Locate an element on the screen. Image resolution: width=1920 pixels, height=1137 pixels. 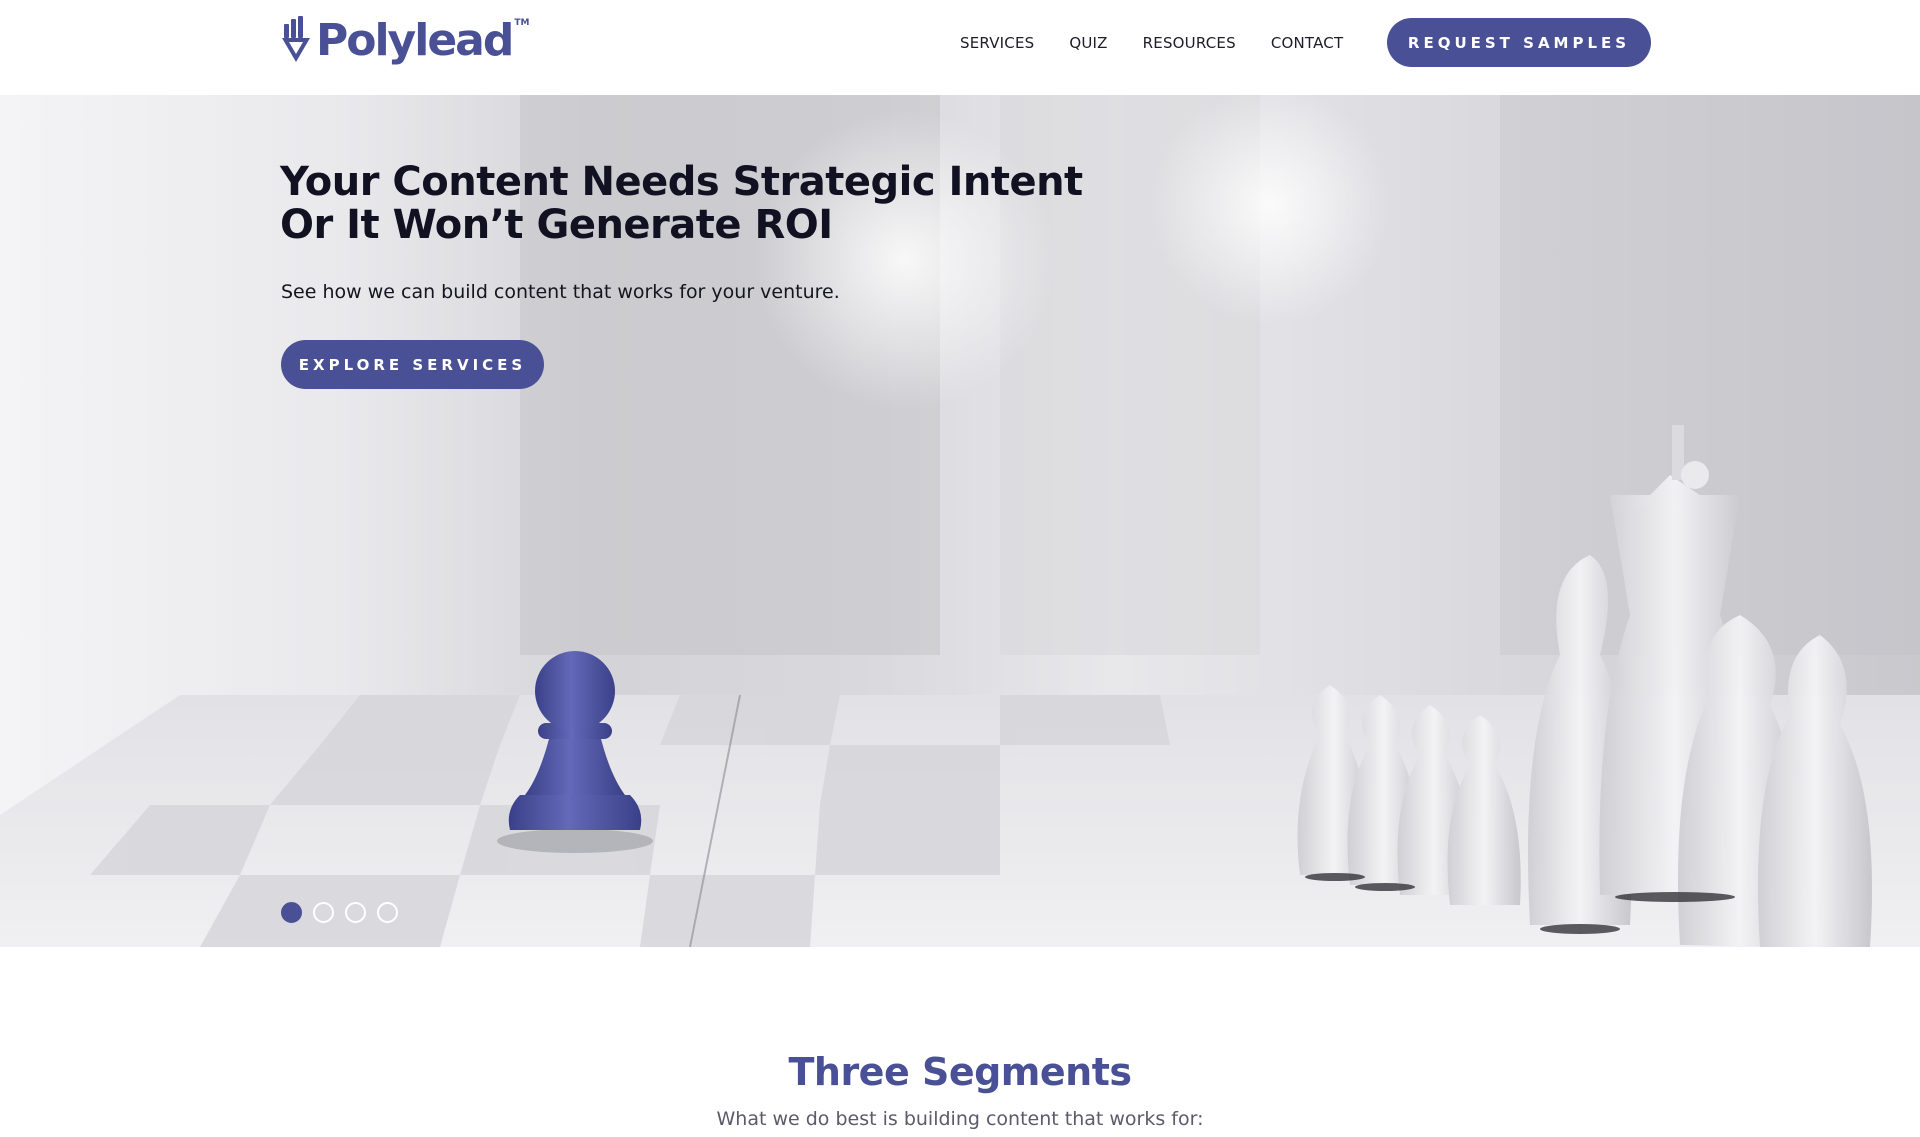
nav-item-resources: RESOURCES is located at coordinates (1189, 43).